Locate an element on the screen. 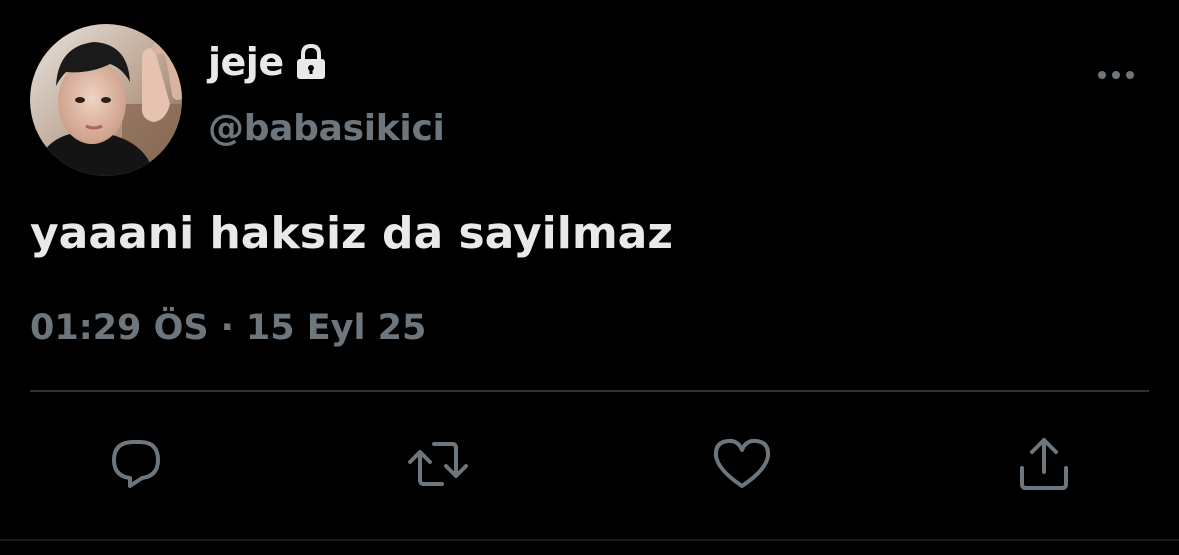  lock-icon is located at coordinates (311, 62).